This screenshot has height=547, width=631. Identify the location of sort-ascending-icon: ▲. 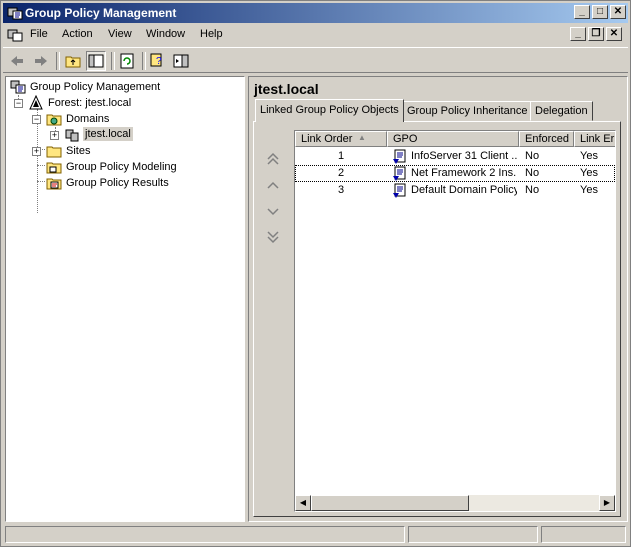
(362, 137).